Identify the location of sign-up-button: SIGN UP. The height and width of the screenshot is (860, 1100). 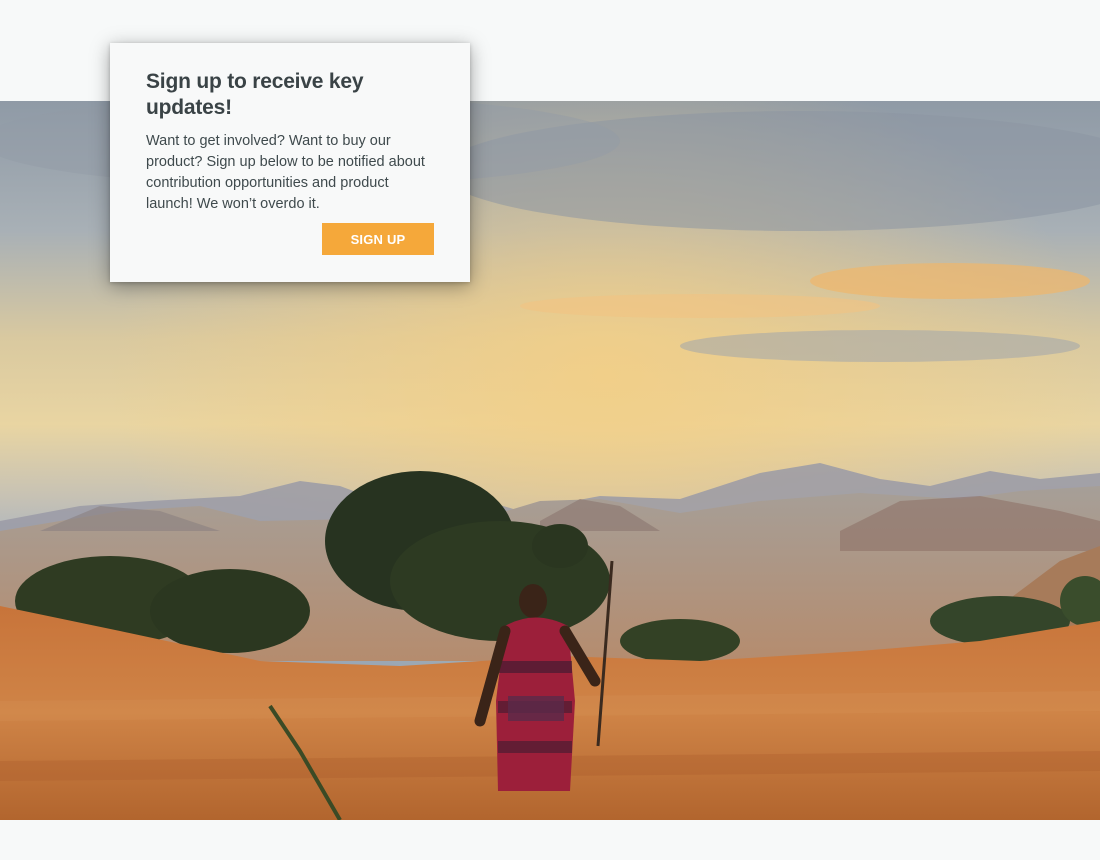
(378, 239).